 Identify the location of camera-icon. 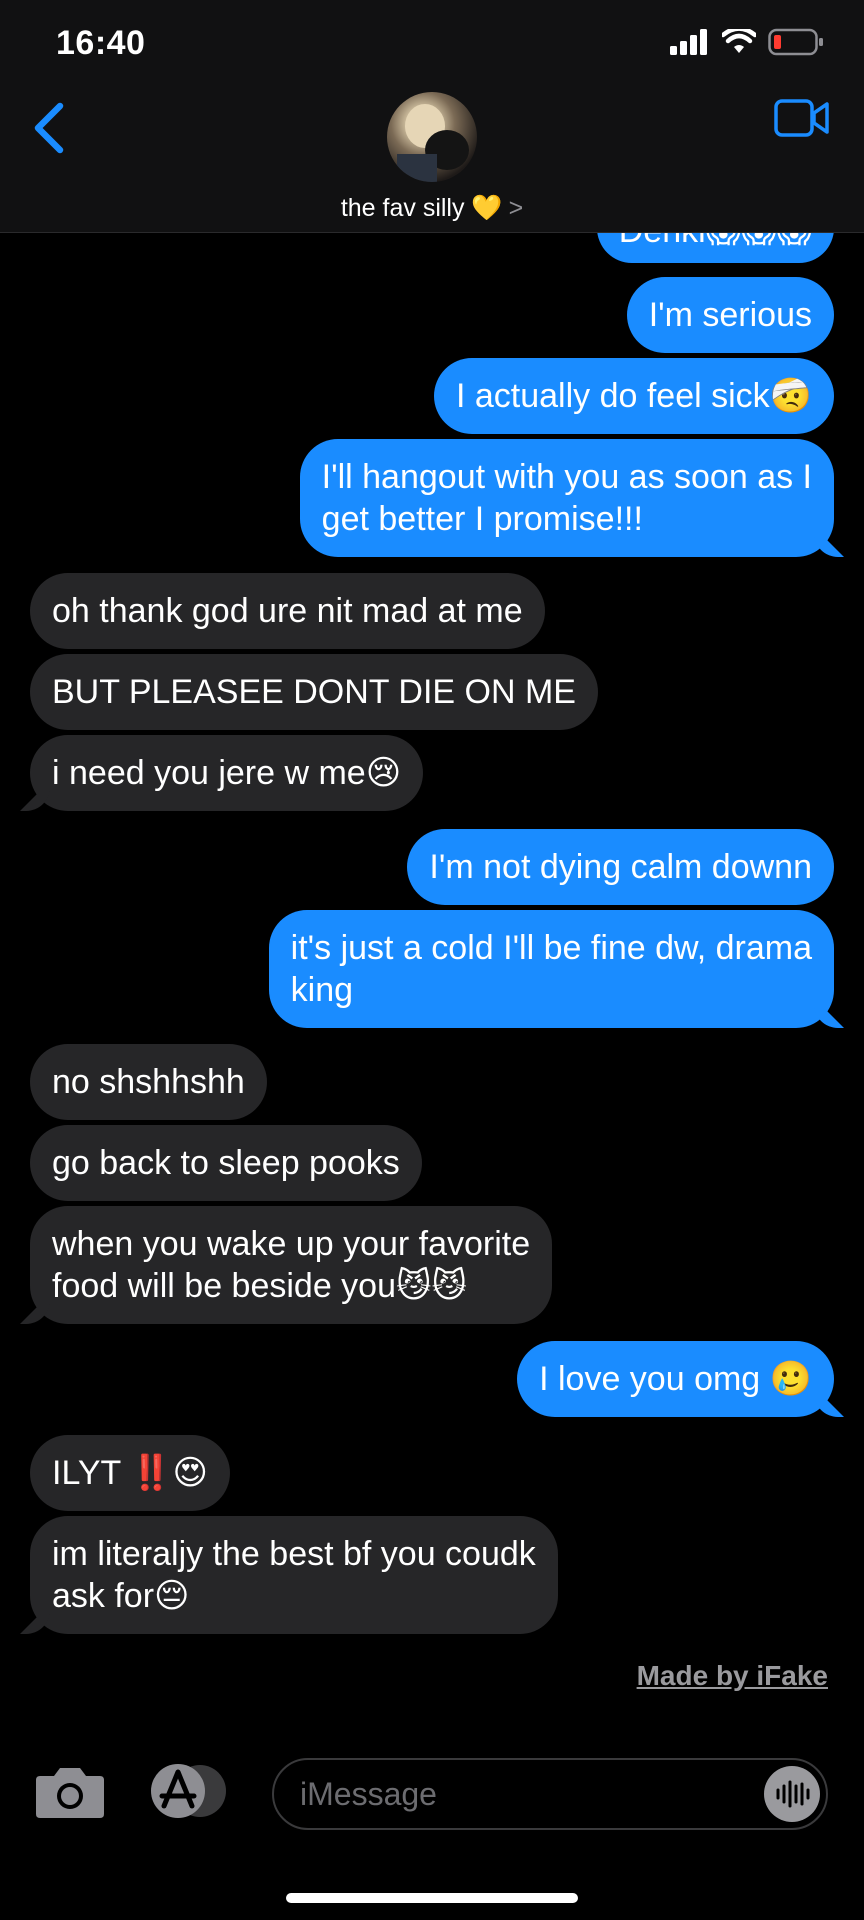
(70, 1792).